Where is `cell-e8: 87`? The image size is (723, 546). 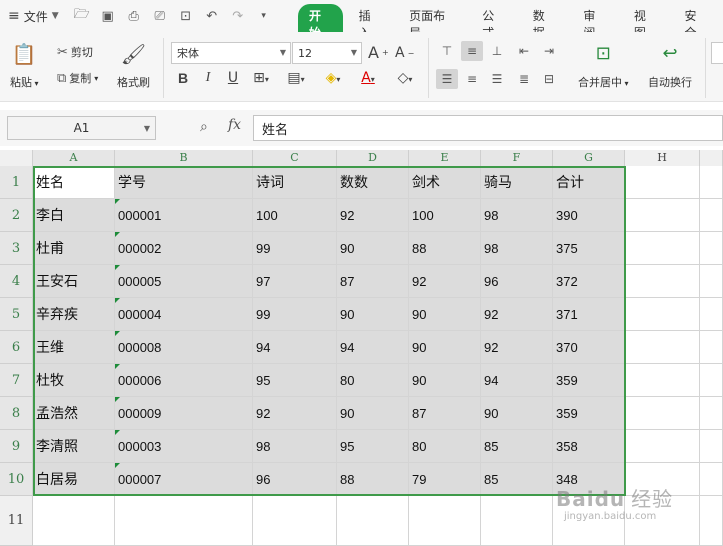
cell-e8: 87 is located at coordinates (445, 413).